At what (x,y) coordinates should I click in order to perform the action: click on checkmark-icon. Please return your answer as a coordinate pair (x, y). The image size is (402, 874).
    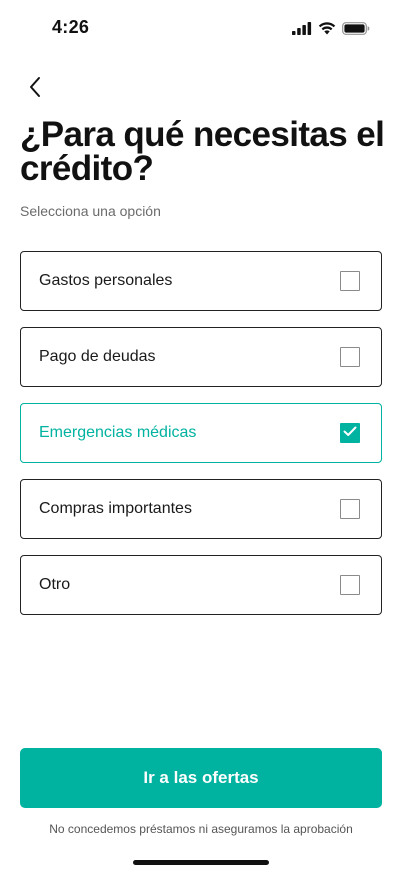
    Looking at the image, I should click on (350, 433).